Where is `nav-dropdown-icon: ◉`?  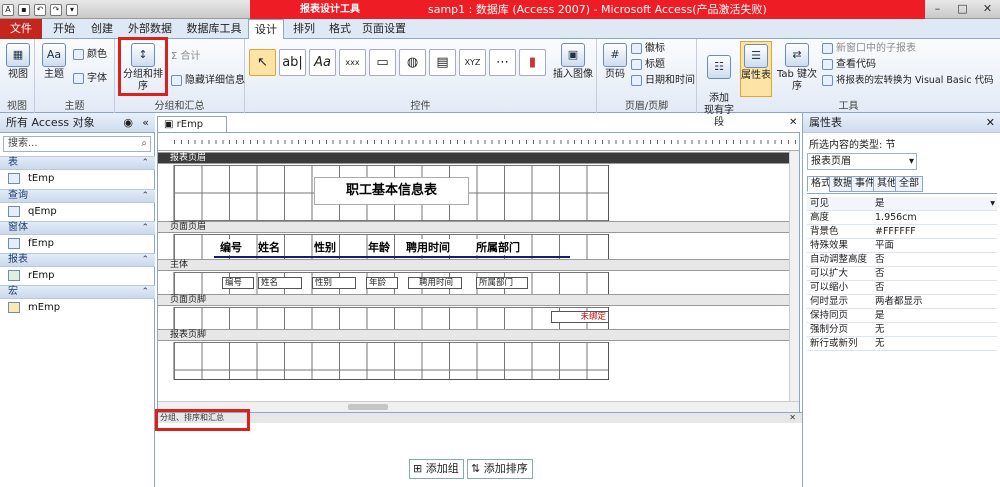 nav-dropdown-icon: ◉ is located at coordinates (128, 123).